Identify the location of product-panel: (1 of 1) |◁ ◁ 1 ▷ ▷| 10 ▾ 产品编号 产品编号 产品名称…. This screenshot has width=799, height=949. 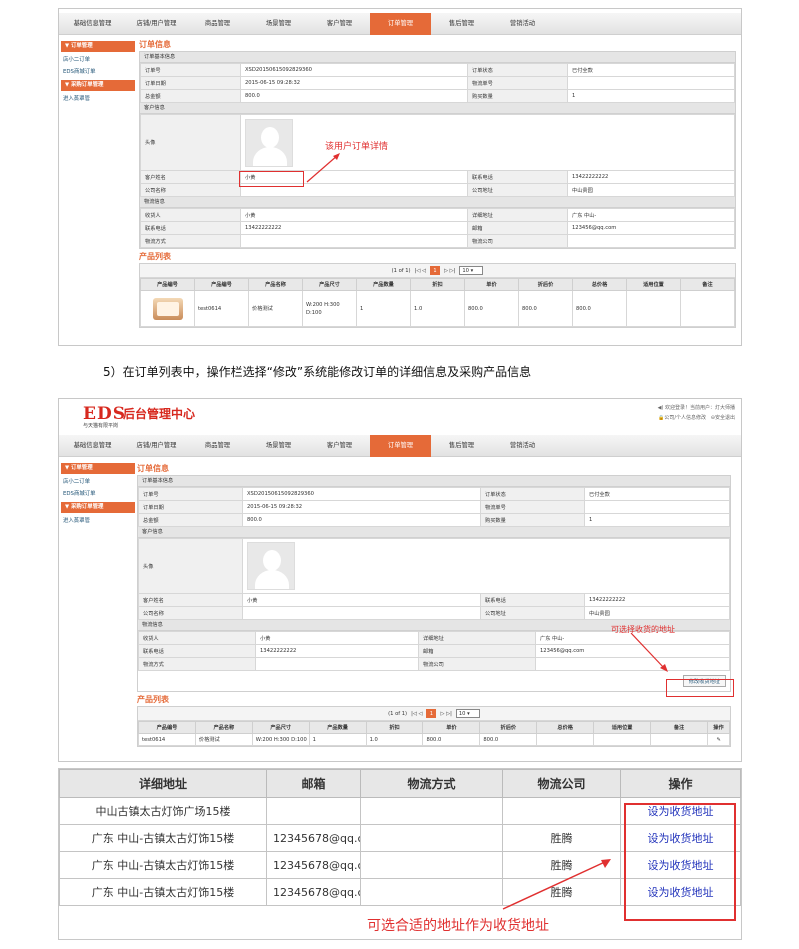
(437, 295).